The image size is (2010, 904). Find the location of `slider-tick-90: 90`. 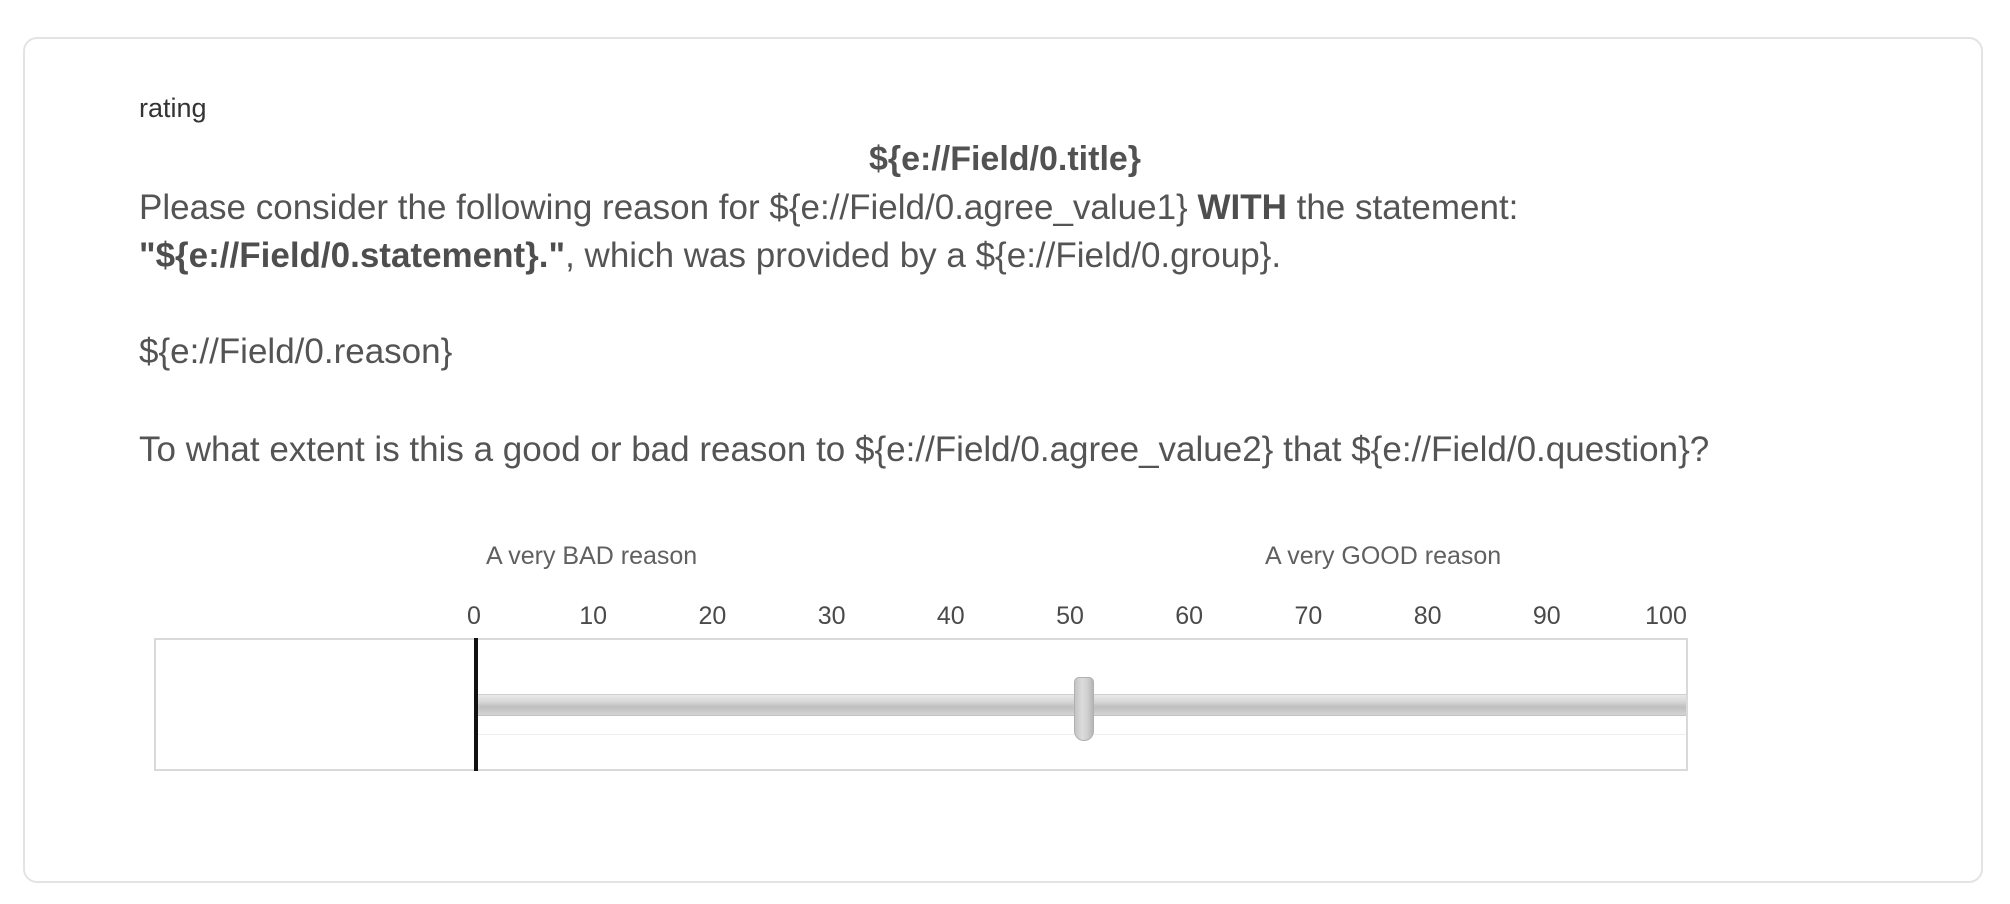

slider-tick-90: 90 is located at coordinates (1546, 616).